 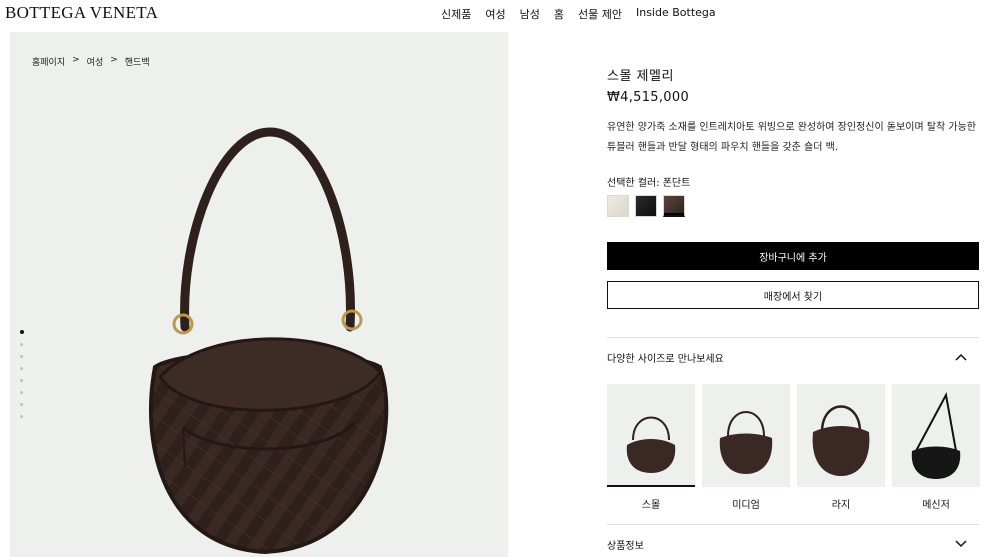 What do you see at coordinates (81, 13) in the screenshot?
I see `brand-logo: BOTTEGA VENETA` at bounding box center [81, 13].